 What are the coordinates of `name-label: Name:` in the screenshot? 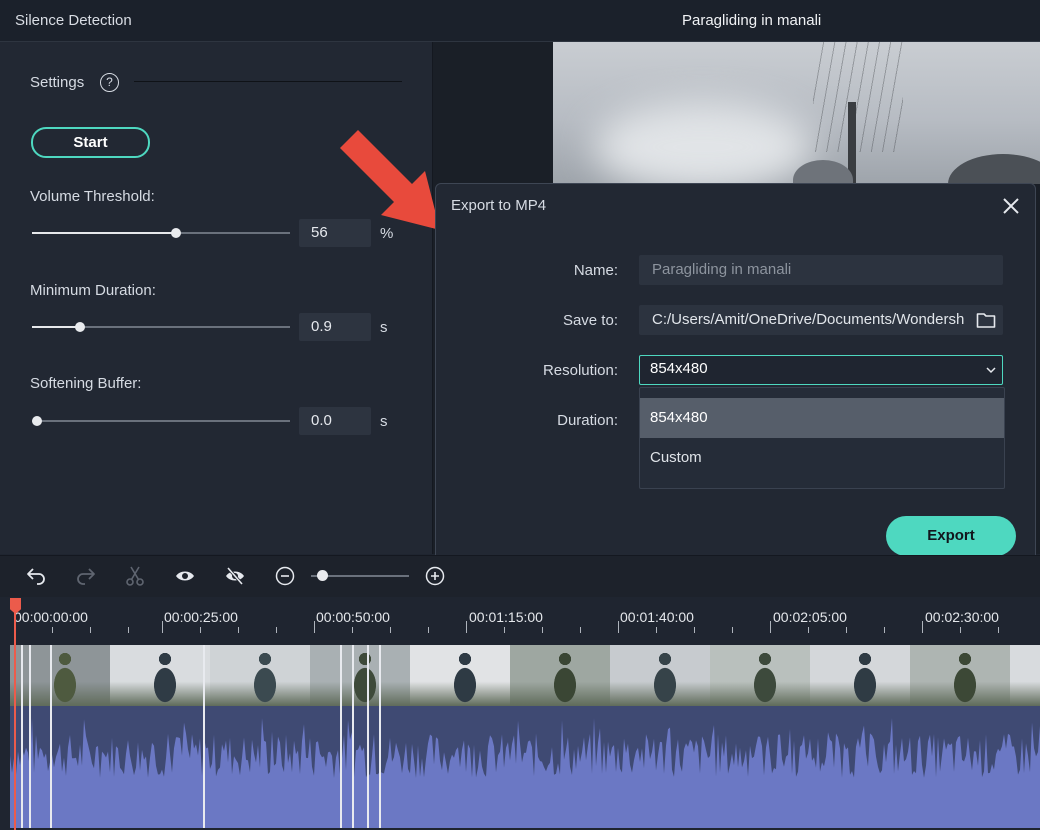 It's located at (595, 270).